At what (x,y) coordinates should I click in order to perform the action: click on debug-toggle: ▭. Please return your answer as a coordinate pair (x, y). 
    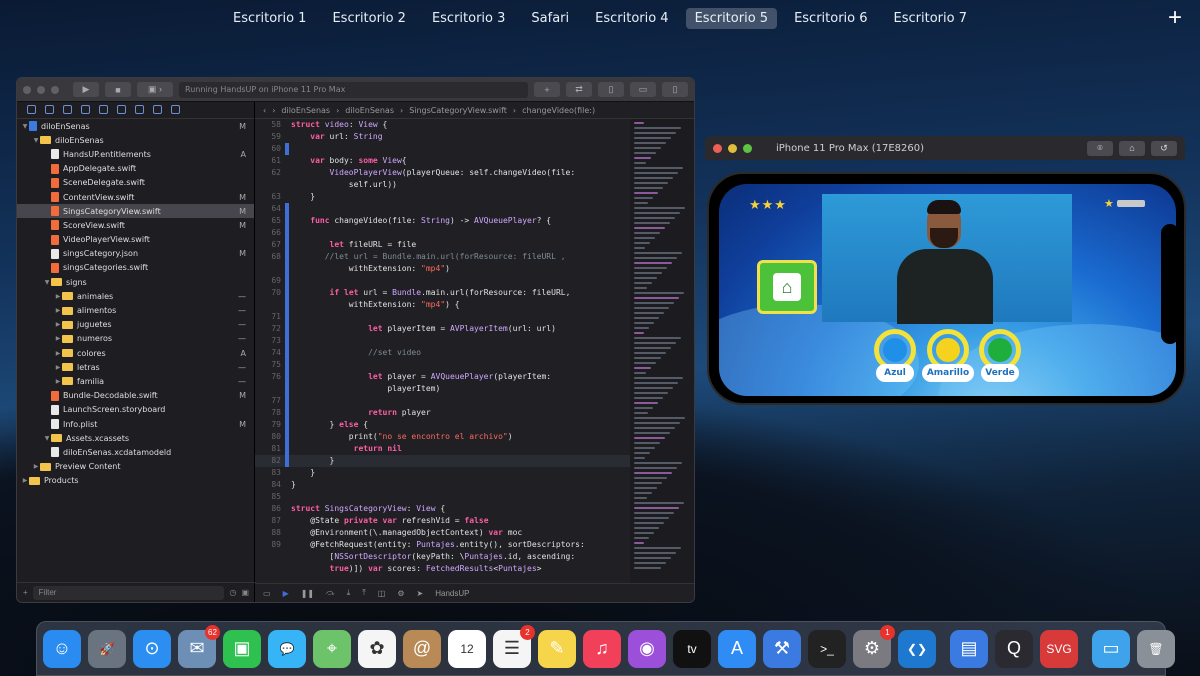
    Looking at the image, I should click on (643, 89).